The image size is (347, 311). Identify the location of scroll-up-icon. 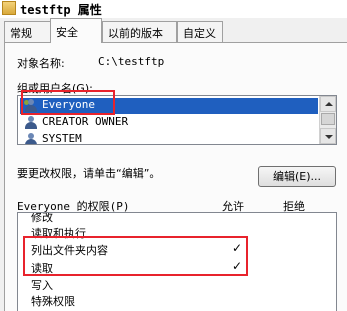
(328, 104).